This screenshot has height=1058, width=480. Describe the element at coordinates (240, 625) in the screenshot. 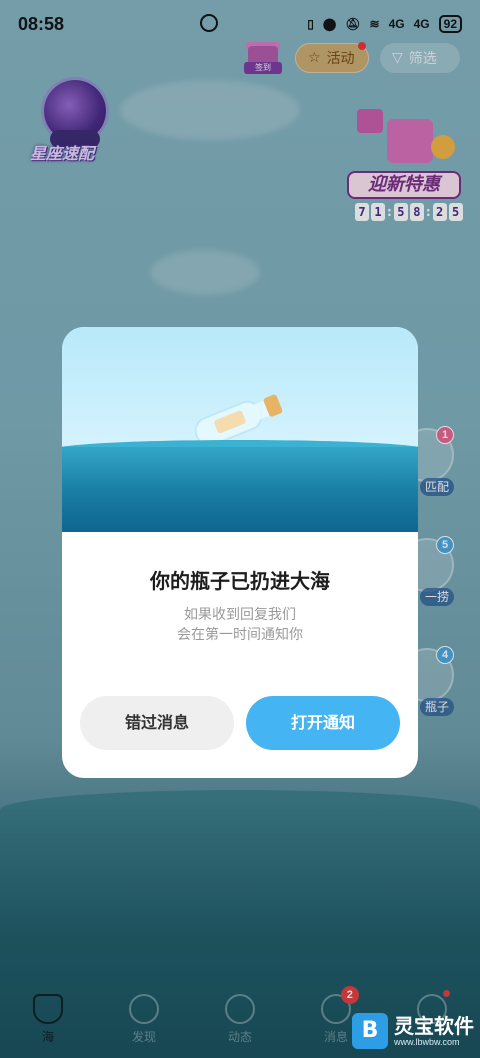

I see `dialog-subtitle: 如果收到回复我们 会在第一时间通知你` at that location.